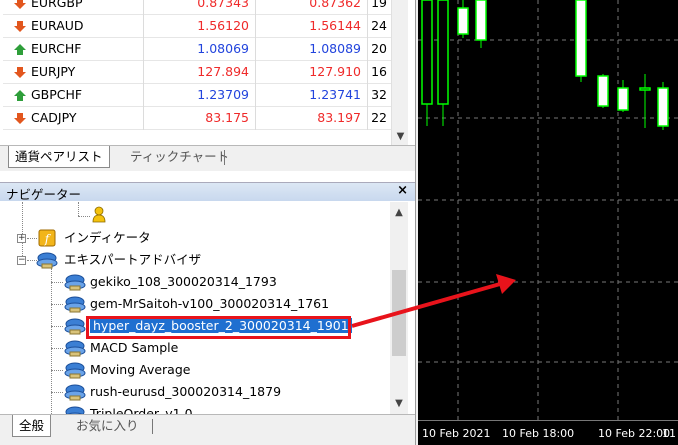 This screenshot has width=678, height=445. What do you see at coordinates (32, 426) in the screenshot?
I see `tab-general: 全般` at bounding box center [32, 426].